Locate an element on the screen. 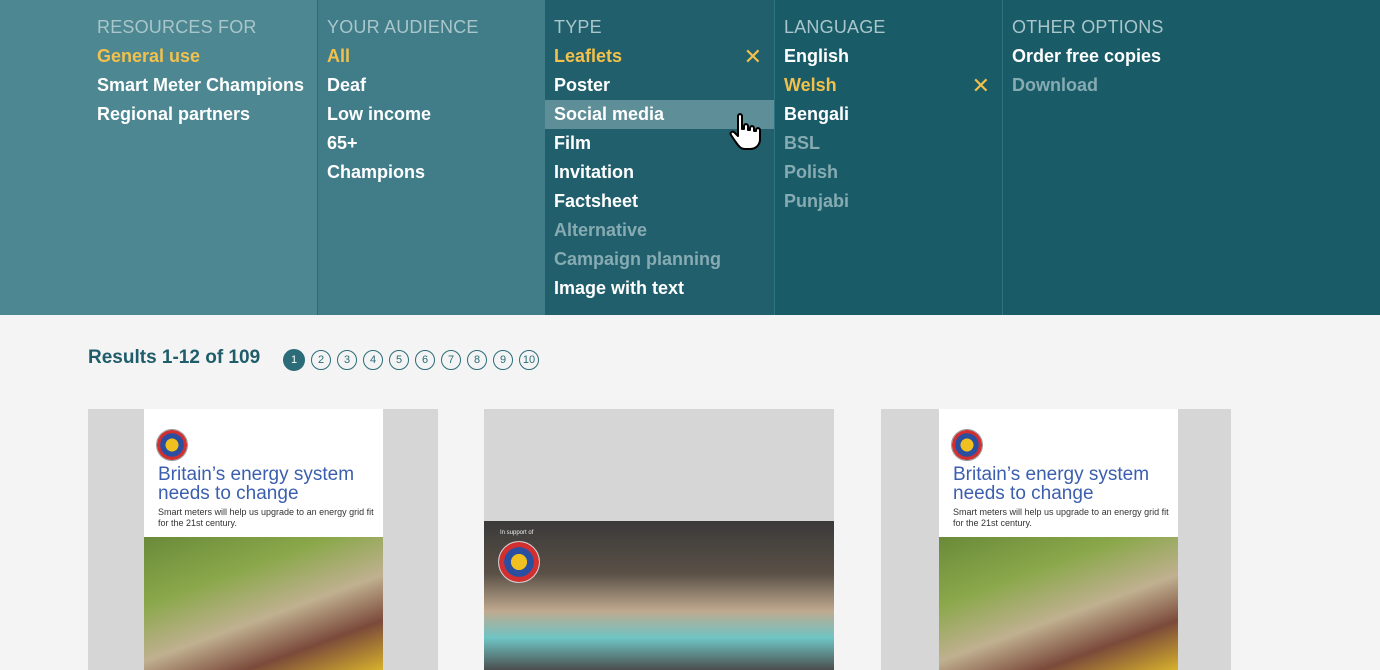  filter-option-polish: Polish is located at coordinates (888, 172).